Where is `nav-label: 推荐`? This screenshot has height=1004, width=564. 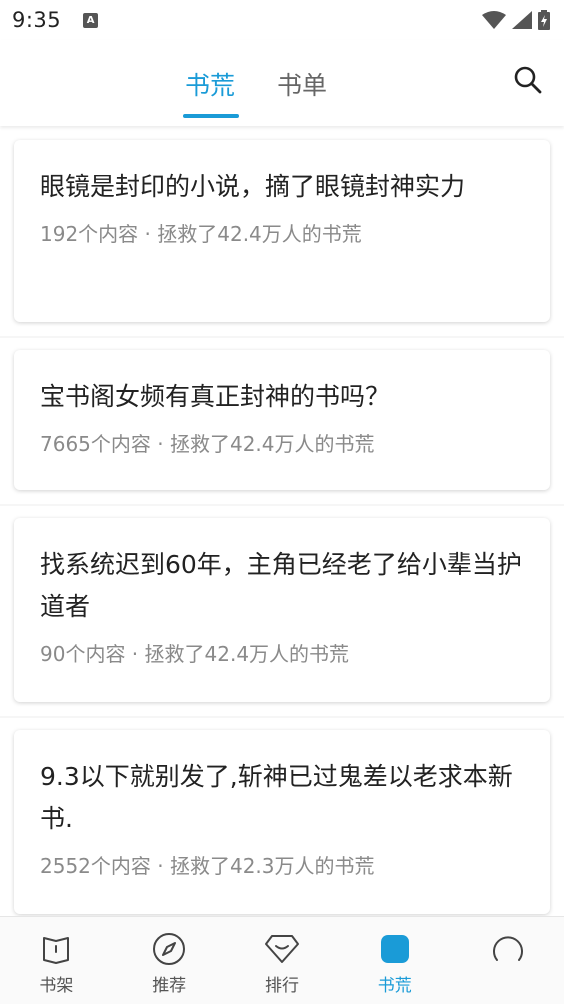
nav-label: 推荐 is located at coordinates (169, 986).